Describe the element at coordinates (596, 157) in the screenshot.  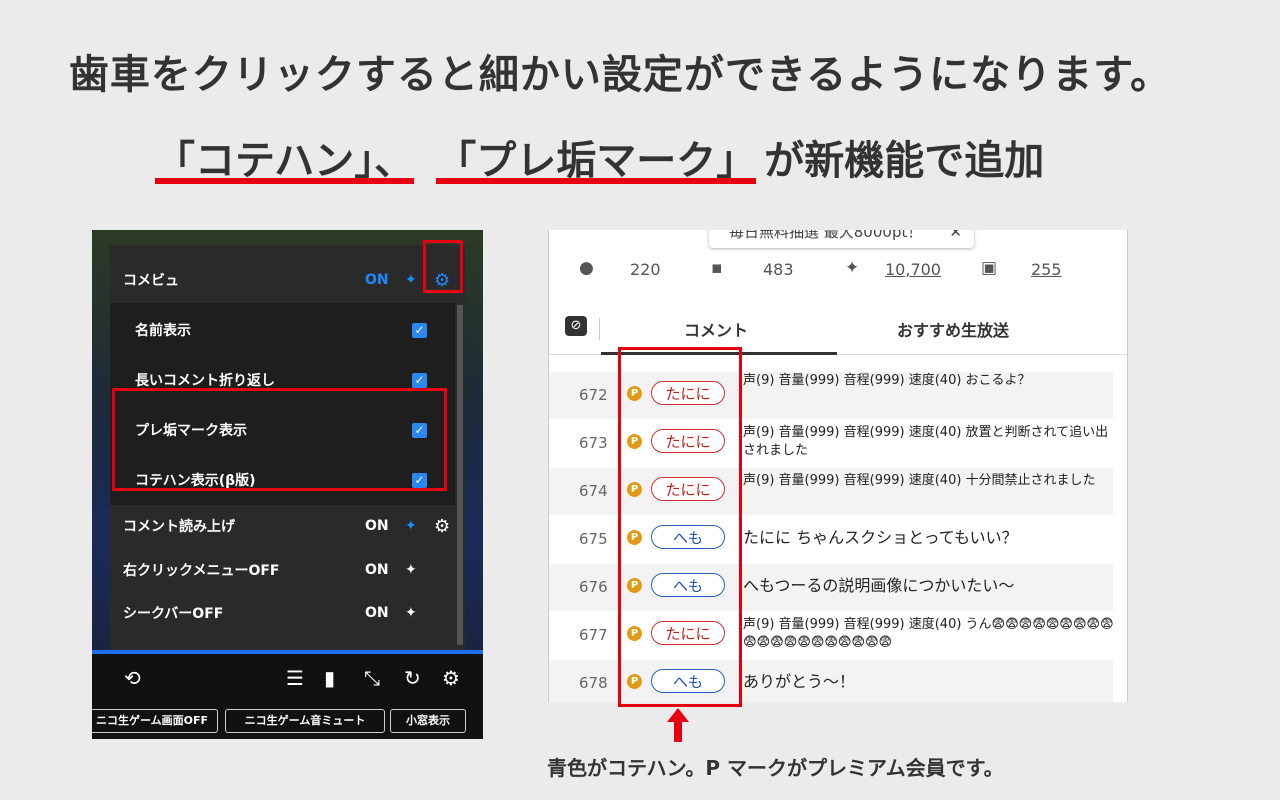
I see `subline-premium-mark: 「プレ垢マーク」` at that location.